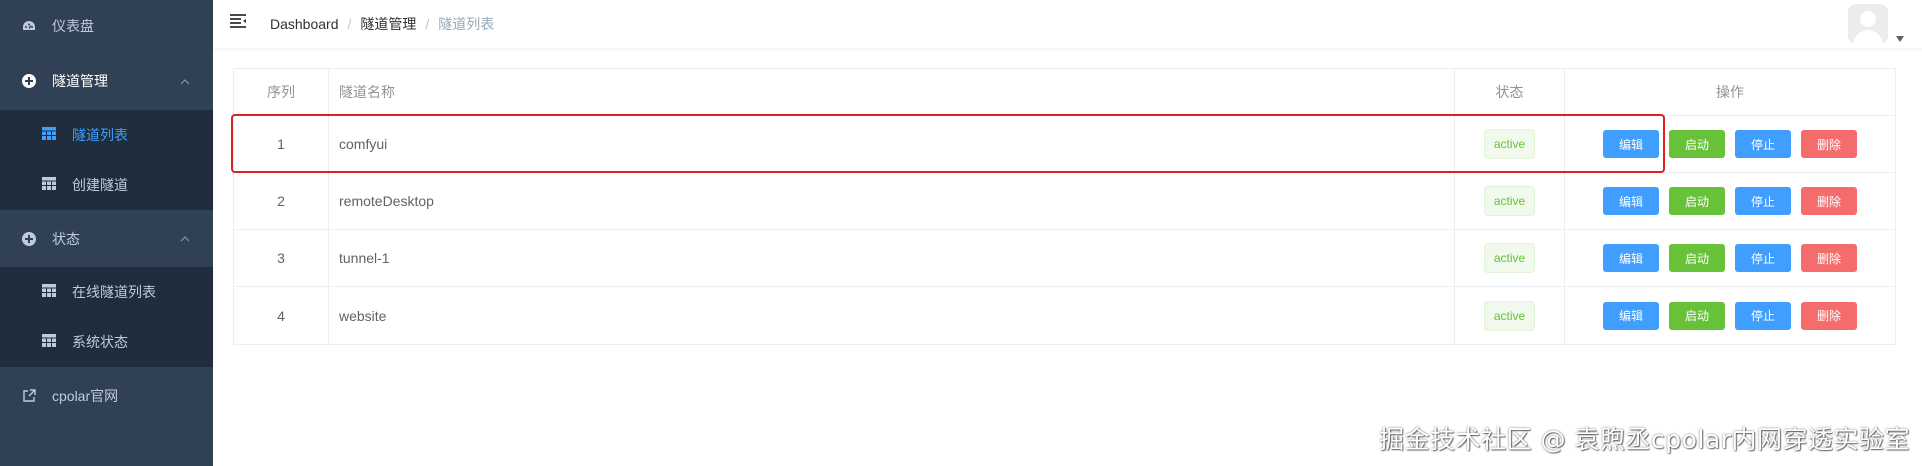 The image size is (1922, 466). I want to click on sidebar-item-label: 系统状态, so click(100, 342).